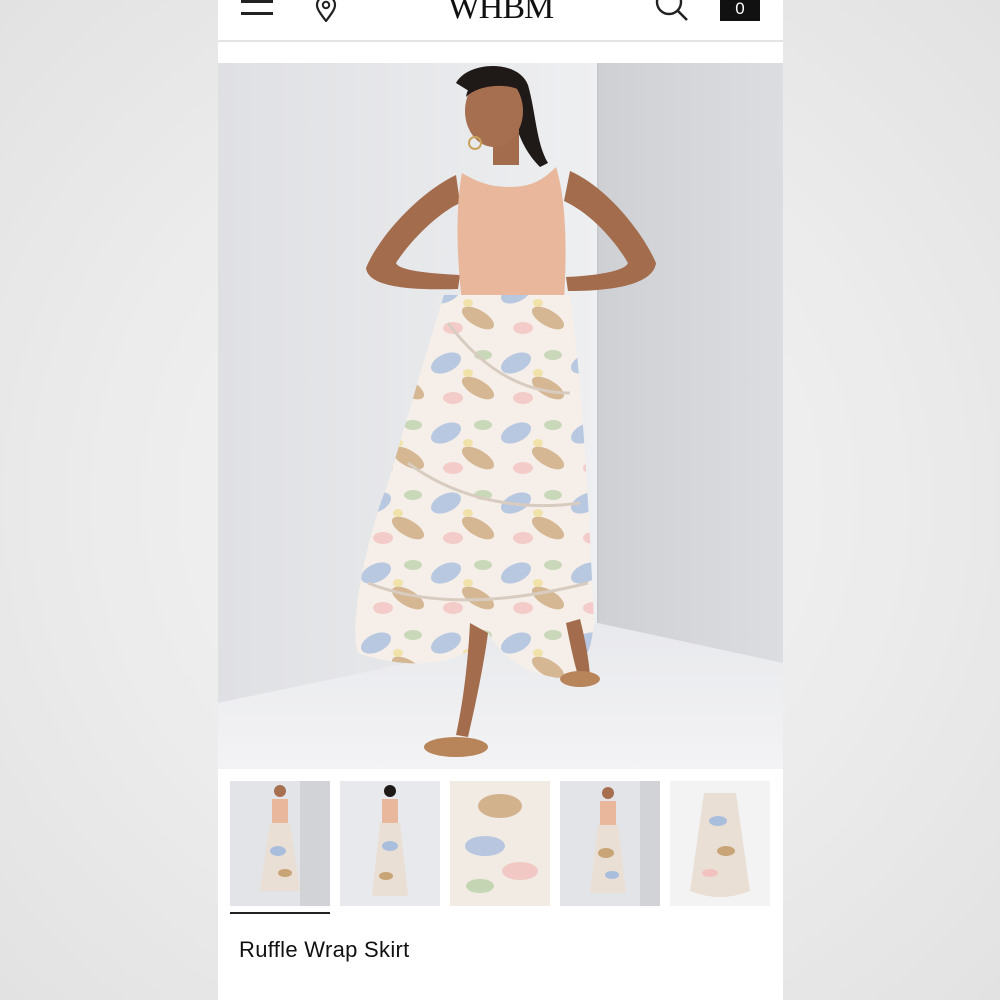 Image resolution: width=1000 pixels, height=1000 pixels. What do you see at coordinates (500, 14) in the screenshot?
I see `site-logo: WHBM` at bounding box center [500, 14].